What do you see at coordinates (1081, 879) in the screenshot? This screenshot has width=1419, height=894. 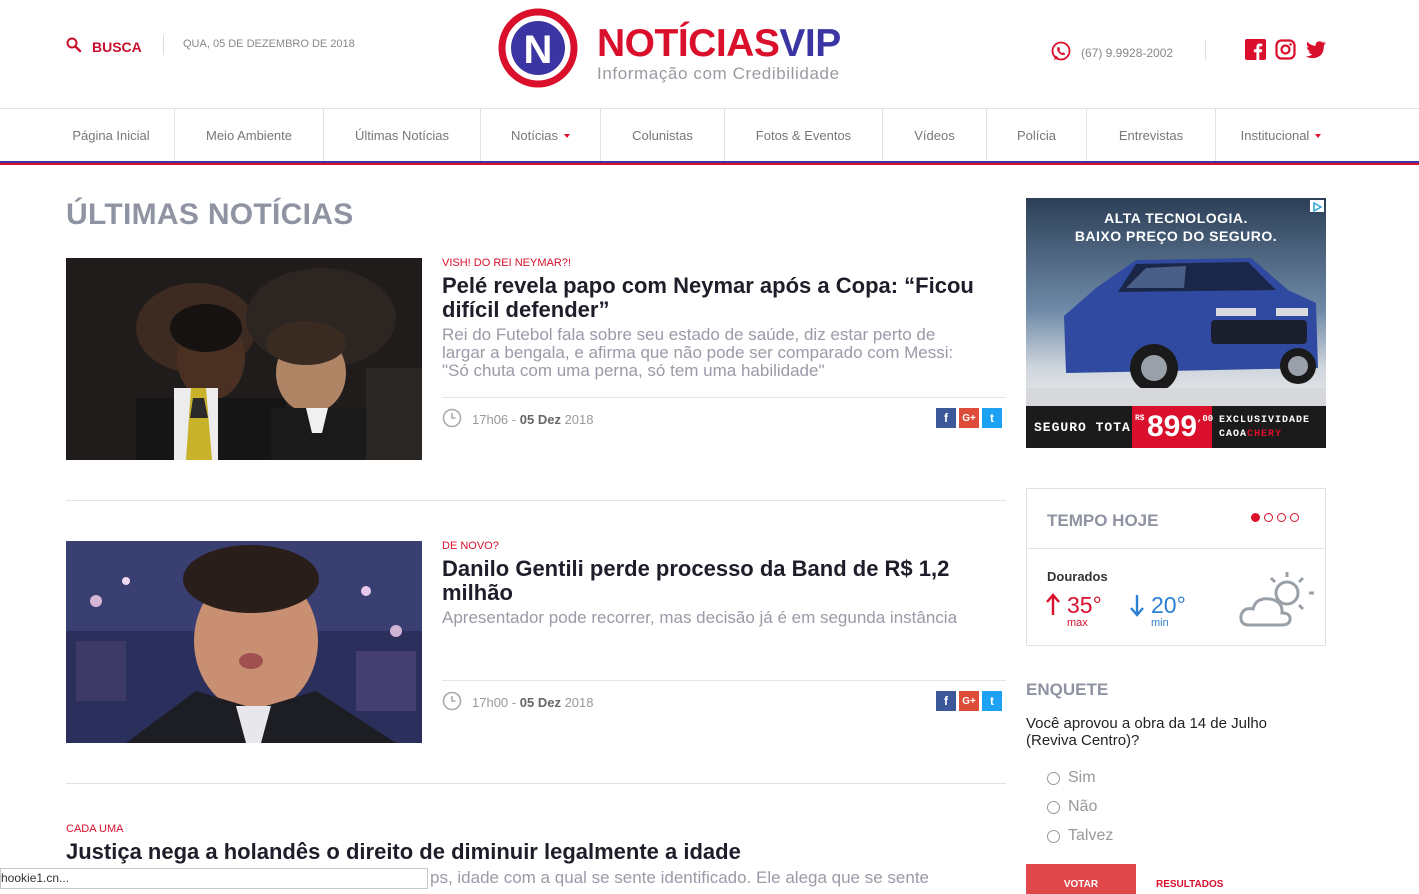 I see `vote-button: VOTAR` at bounding box center [1081, 879].